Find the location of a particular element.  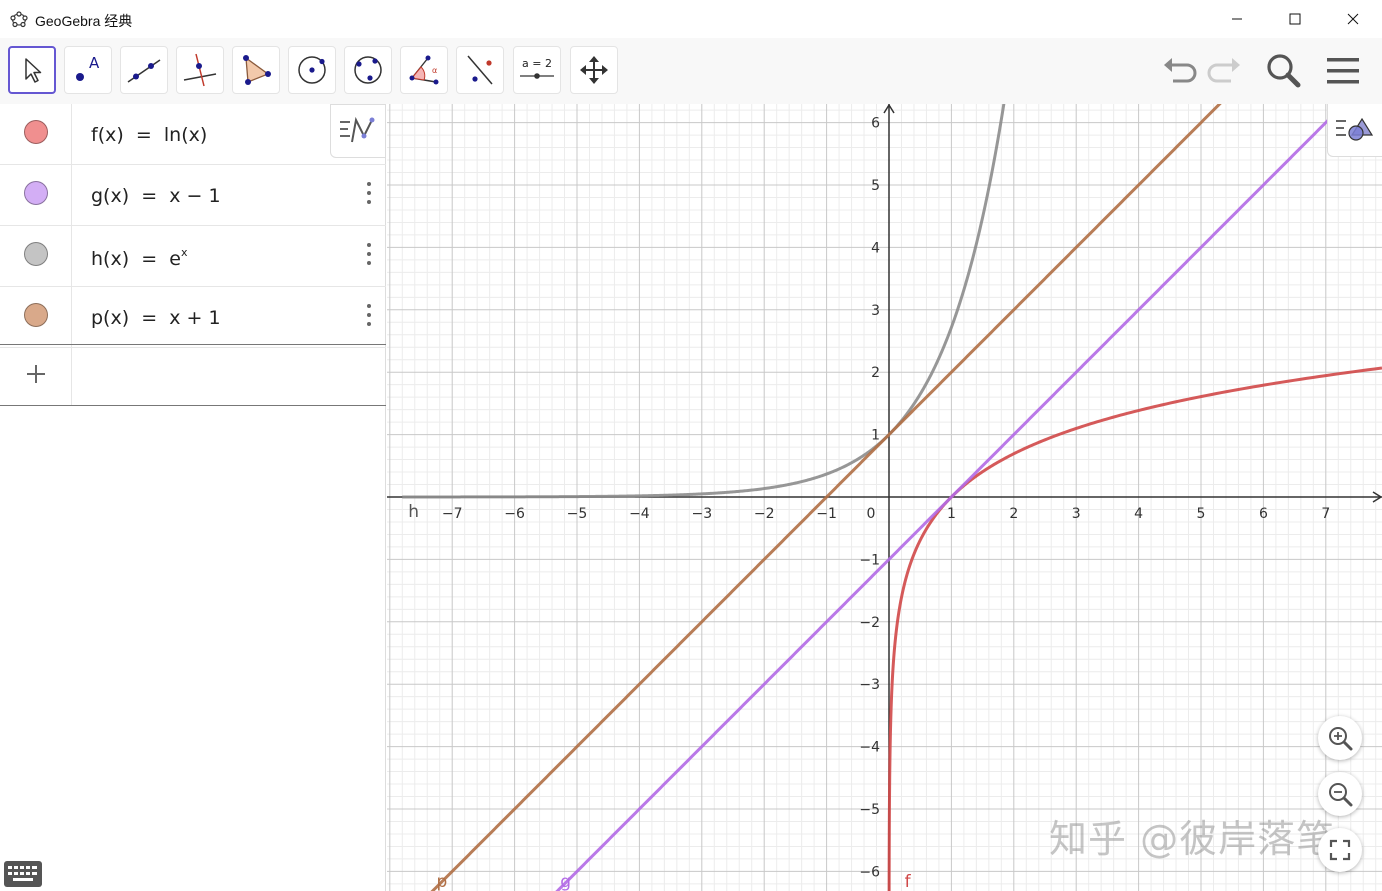

y-tick-label: 5 is located at coordinates (875, 186).